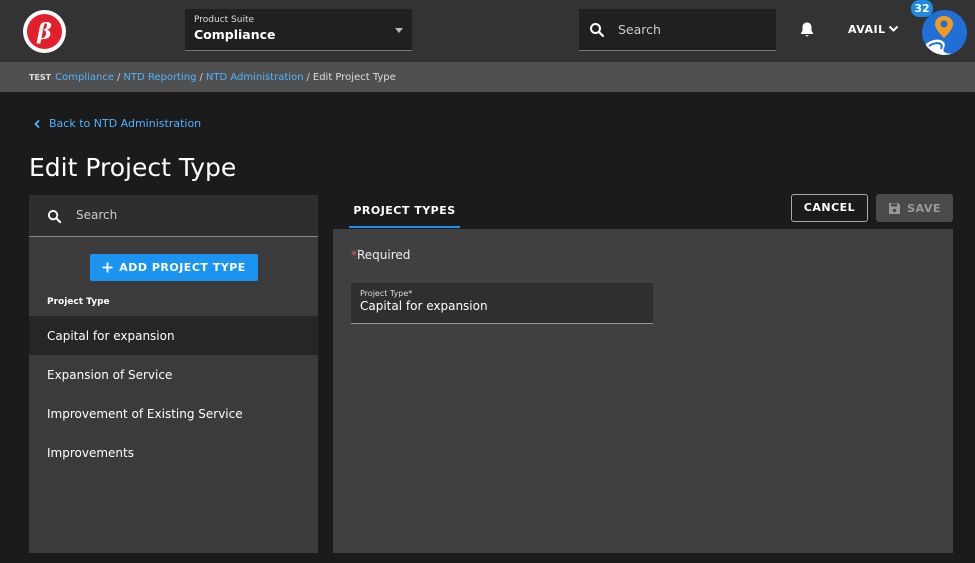 The image size is (975, 563). What do you see at coordinates (133, 167) in the screenshot?
I see `page-title: Edit Project Type` at bounding box center [133, 167].